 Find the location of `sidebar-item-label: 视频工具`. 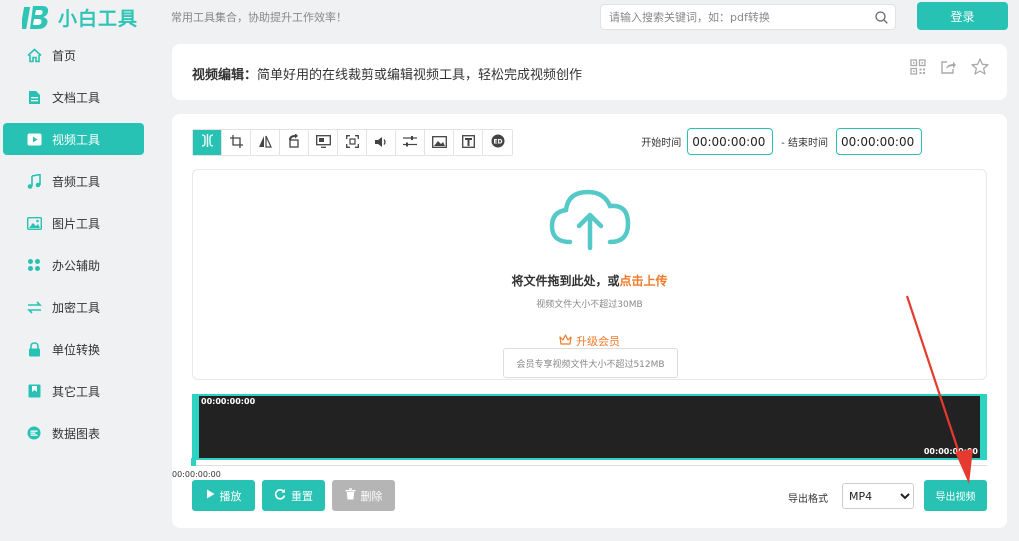

sidebar-item-label: 视频工具 is located at coordinates (76, 139).